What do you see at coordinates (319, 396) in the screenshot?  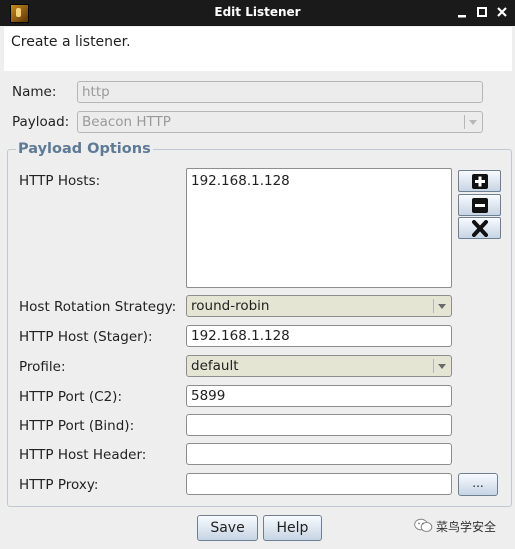 I see `port-c2-field: 5899` at bounding box center [319, 396].